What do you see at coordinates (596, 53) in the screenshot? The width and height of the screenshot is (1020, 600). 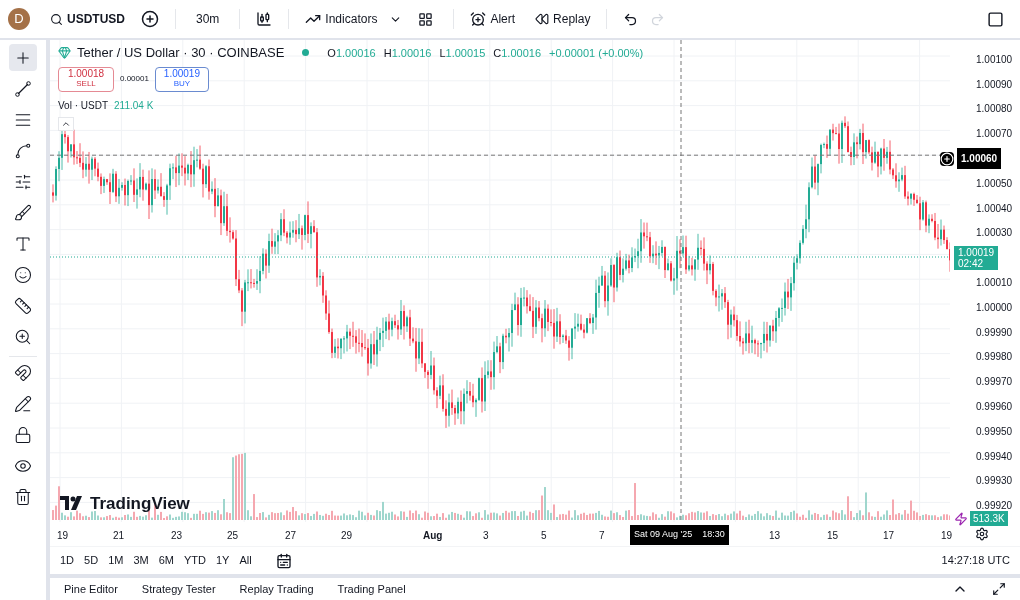 I see `change-value: +0.00001 (+0.00%)` at bounding box center [596, 53].